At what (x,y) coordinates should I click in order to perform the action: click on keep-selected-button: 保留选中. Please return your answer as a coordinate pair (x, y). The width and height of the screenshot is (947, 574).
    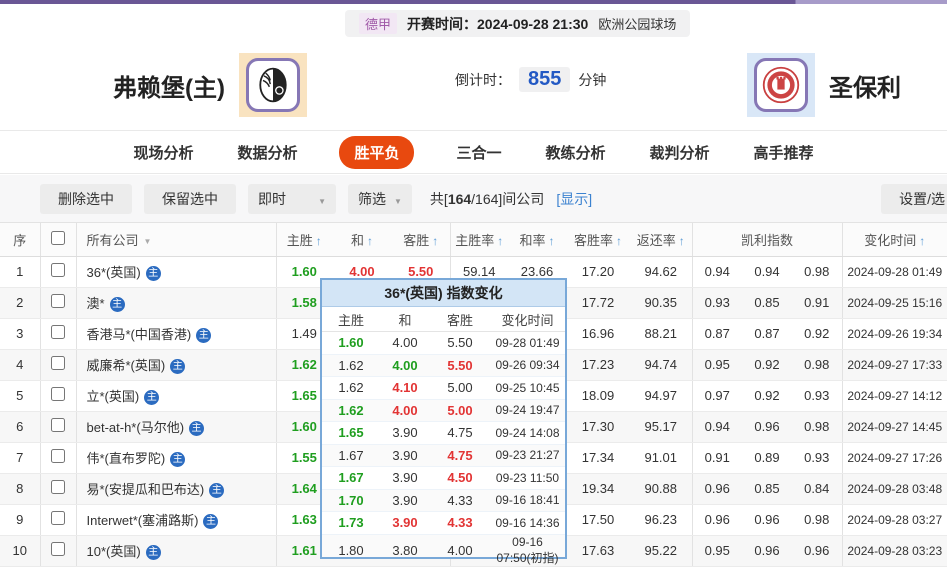
    Looking at the image, I should click on (190, 198).